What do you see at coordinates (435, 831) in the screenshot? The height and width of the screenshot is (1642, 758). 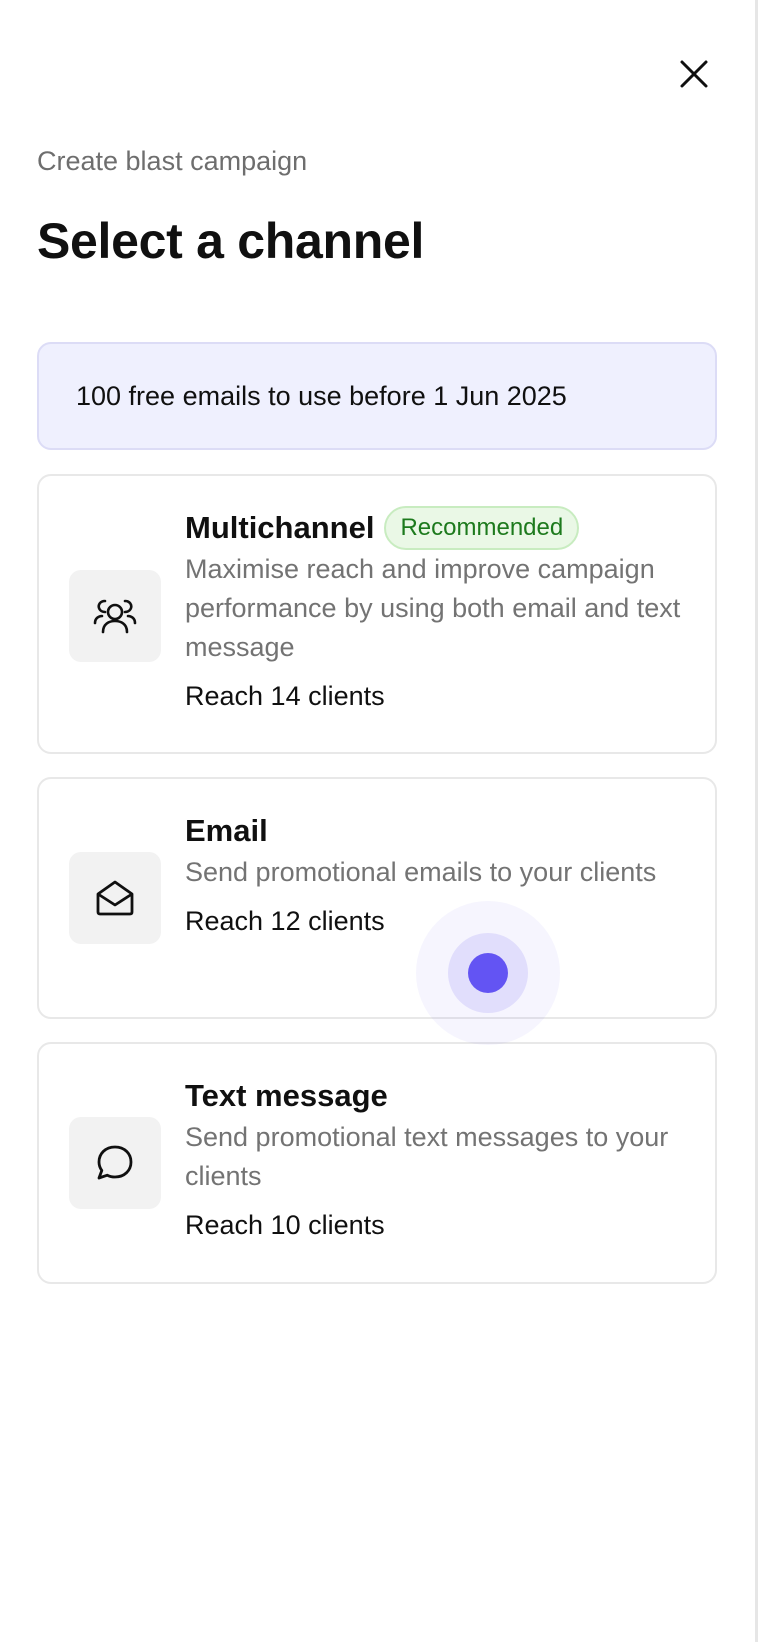 I see `card-title-row: Email` at bounding box center [435, 831].